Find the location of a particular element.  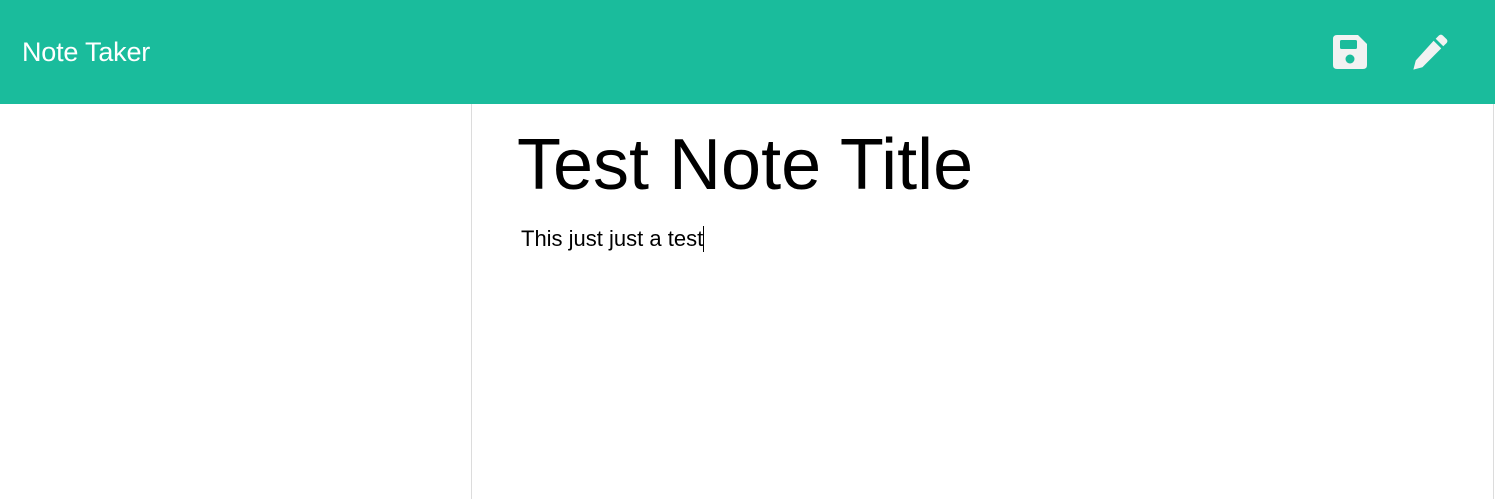

text-cursor is located at coordinates (704, 239).